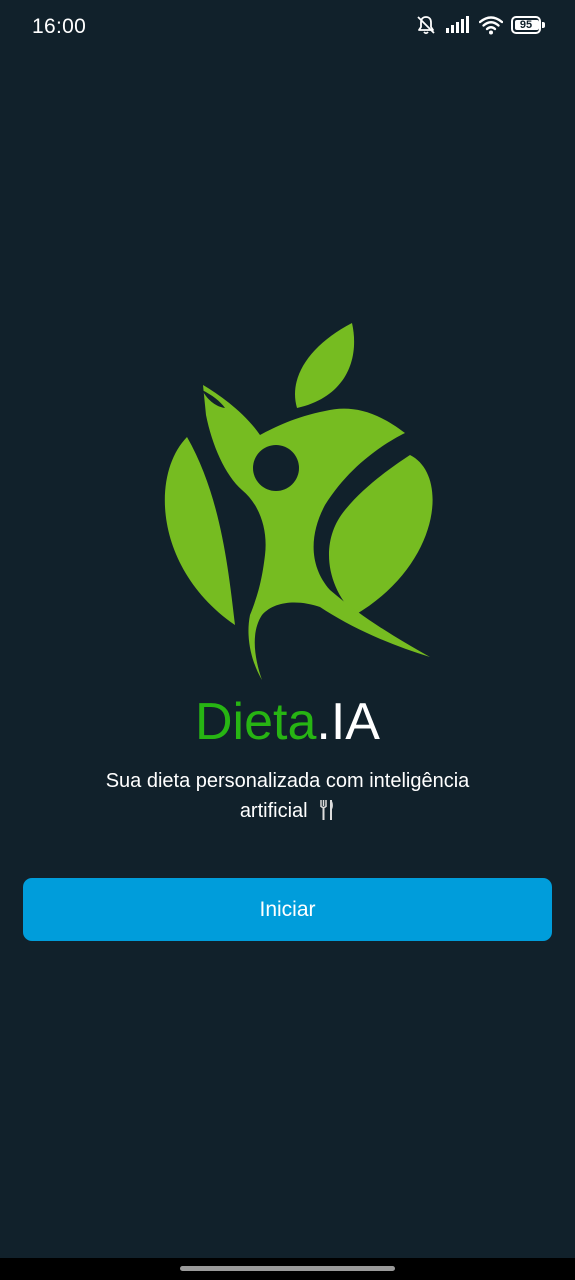 This screenshot has height=1280, width=575. I want to click on brand-name-primary: Dieta, so click(256, 722).